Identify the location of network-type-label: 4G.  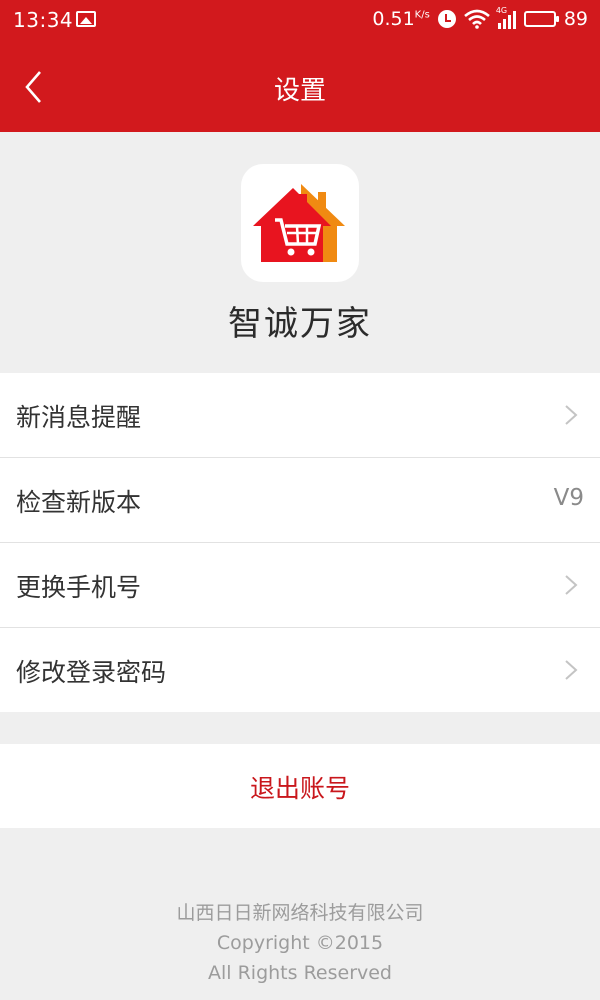
(501, 10).